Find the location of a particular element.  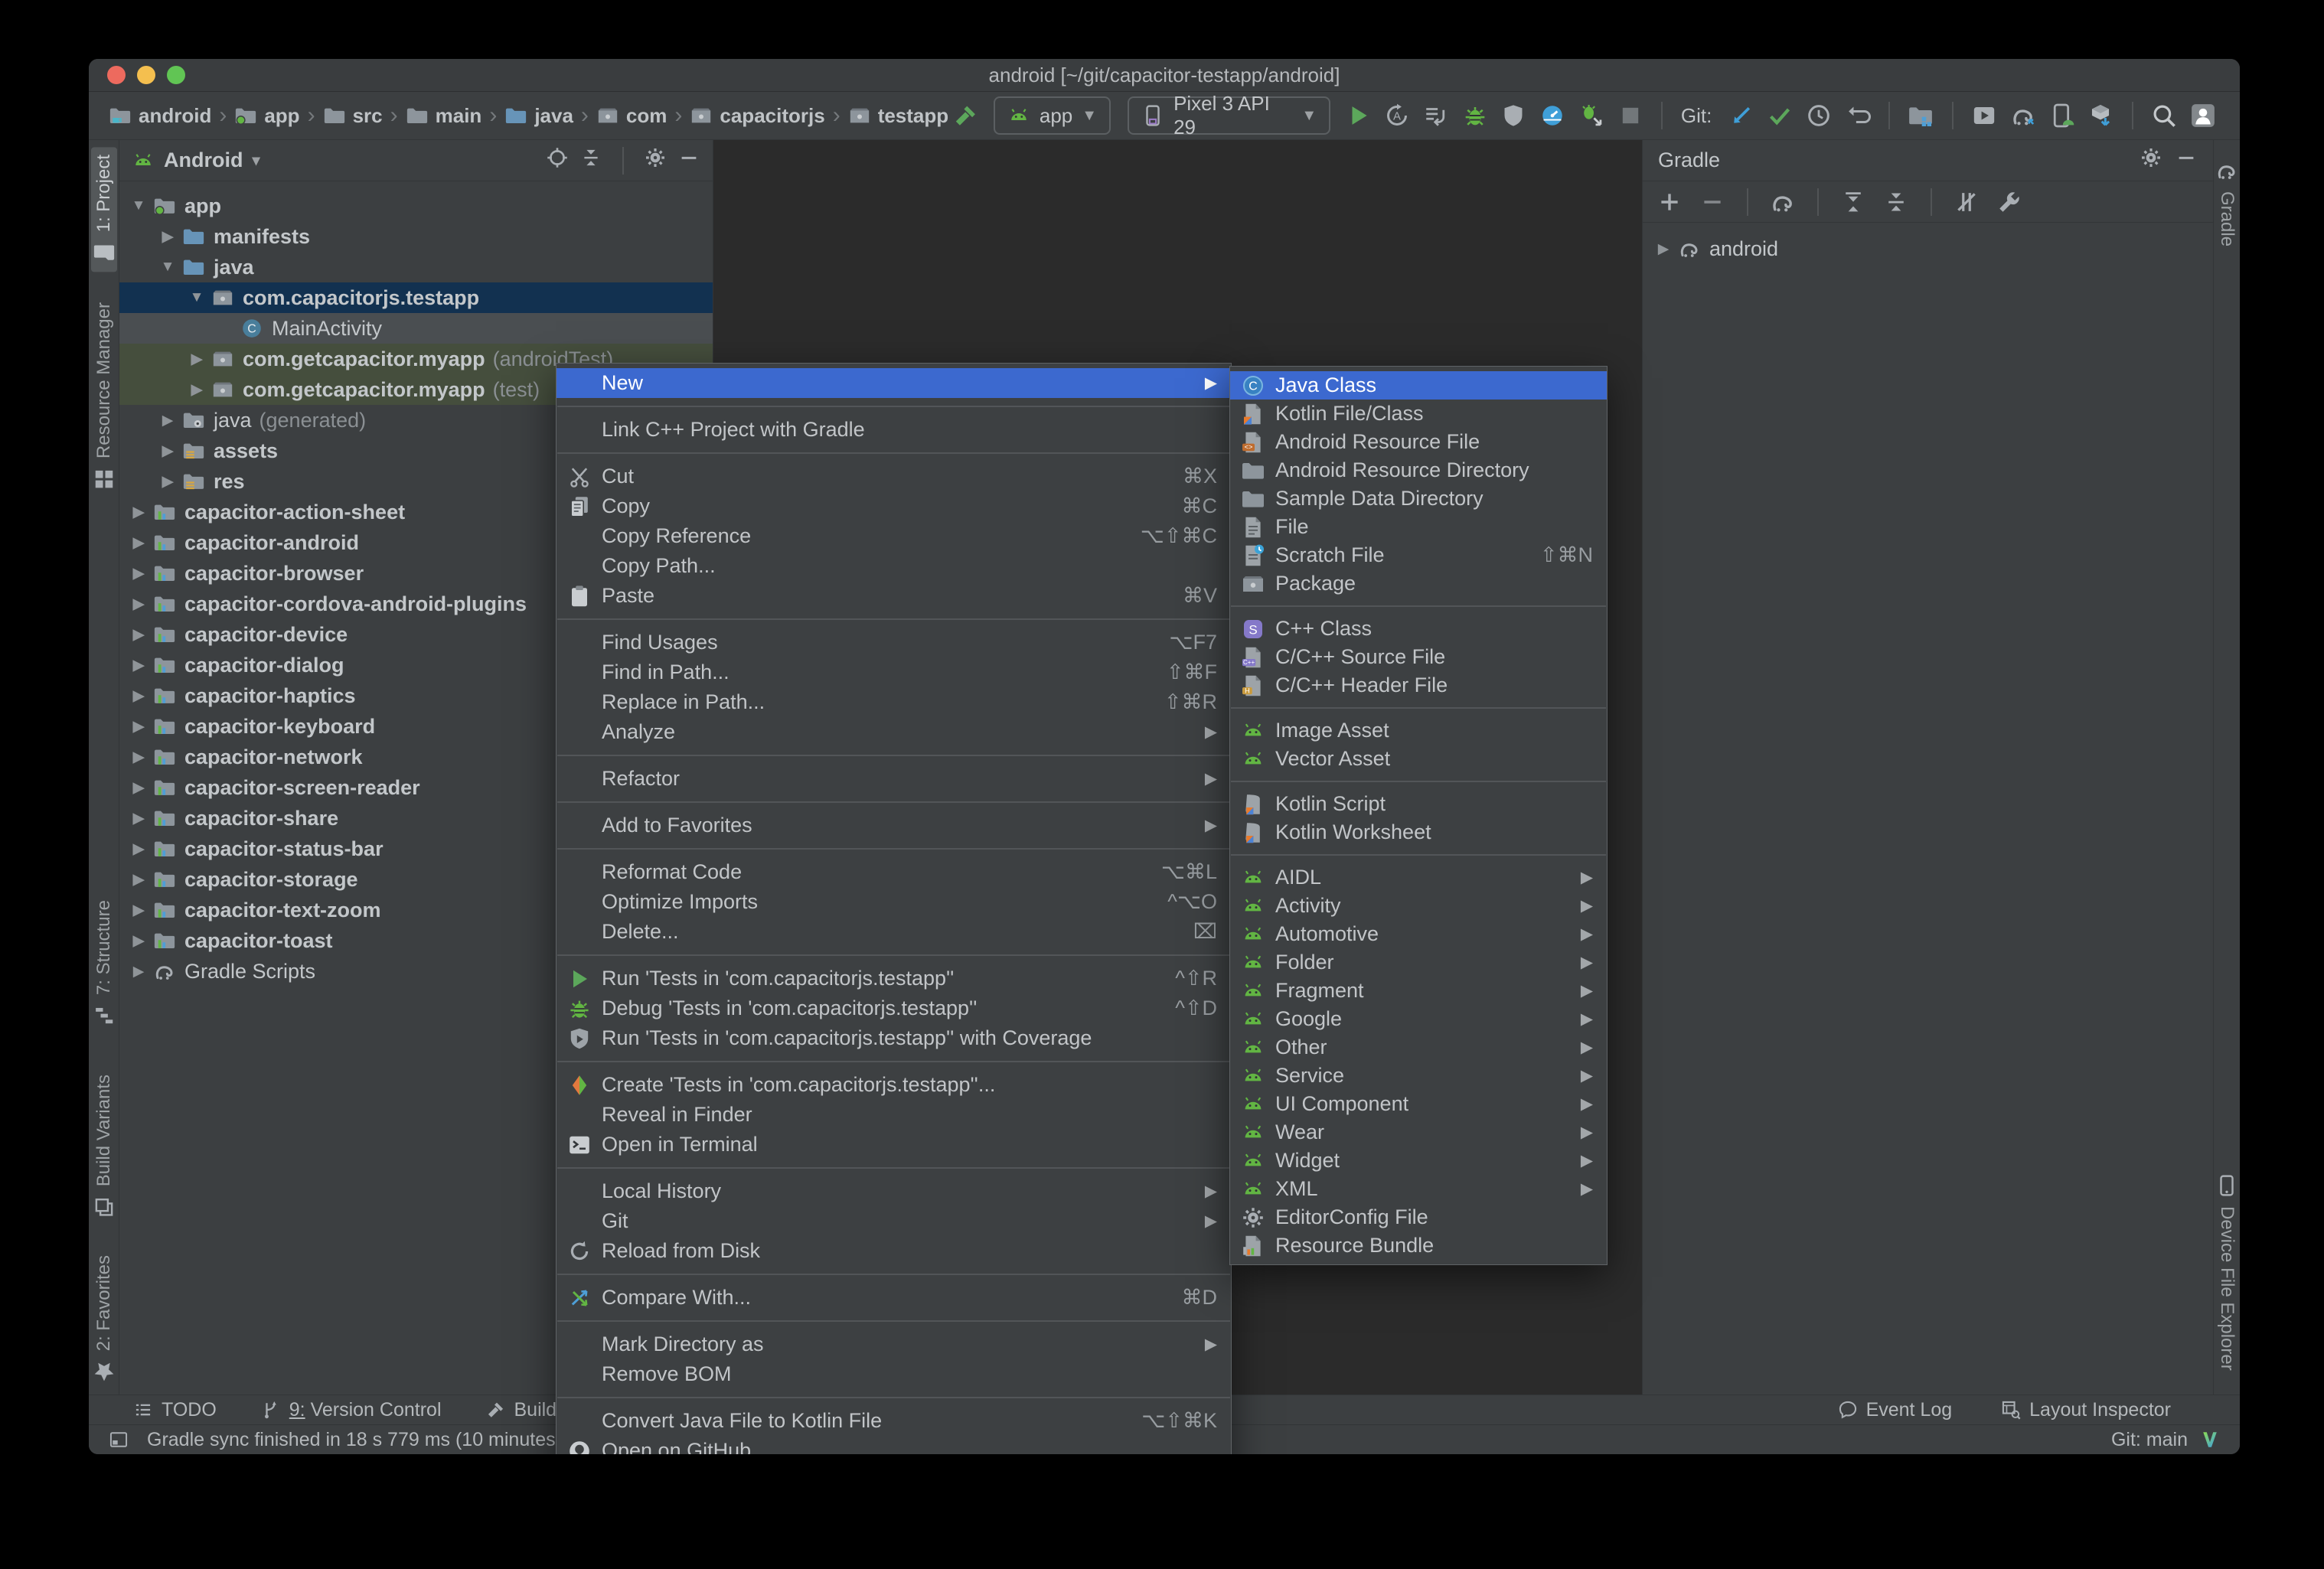

gradle-minimize-button is located at coordinates (2186, 160).